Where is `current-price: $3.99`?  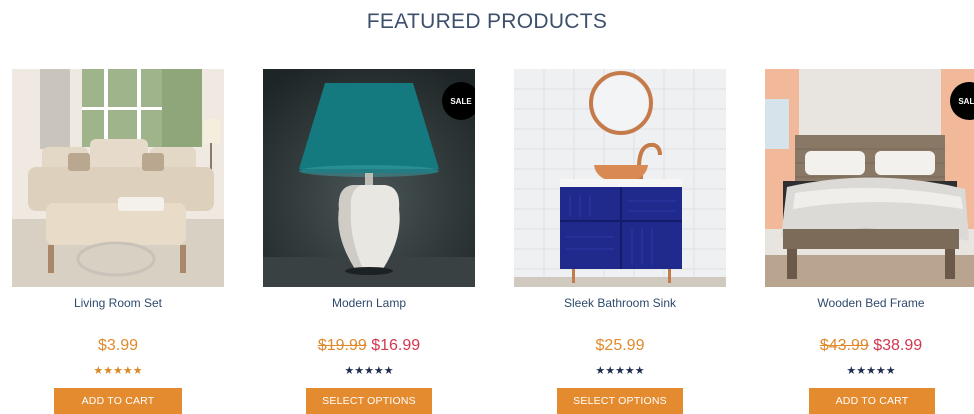
current-price: $3.99 is located at coordinates (118, 345).